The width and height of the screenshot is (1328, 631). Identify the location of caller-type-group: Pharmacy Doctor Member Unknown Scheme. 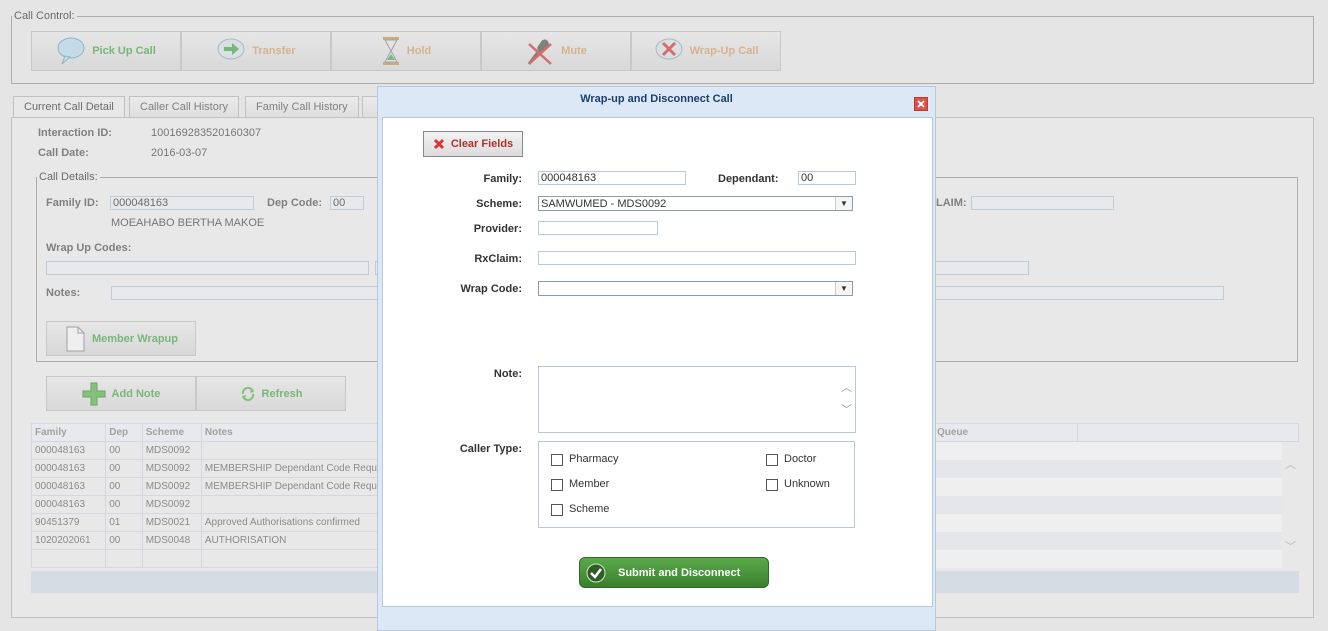
(696, 484).